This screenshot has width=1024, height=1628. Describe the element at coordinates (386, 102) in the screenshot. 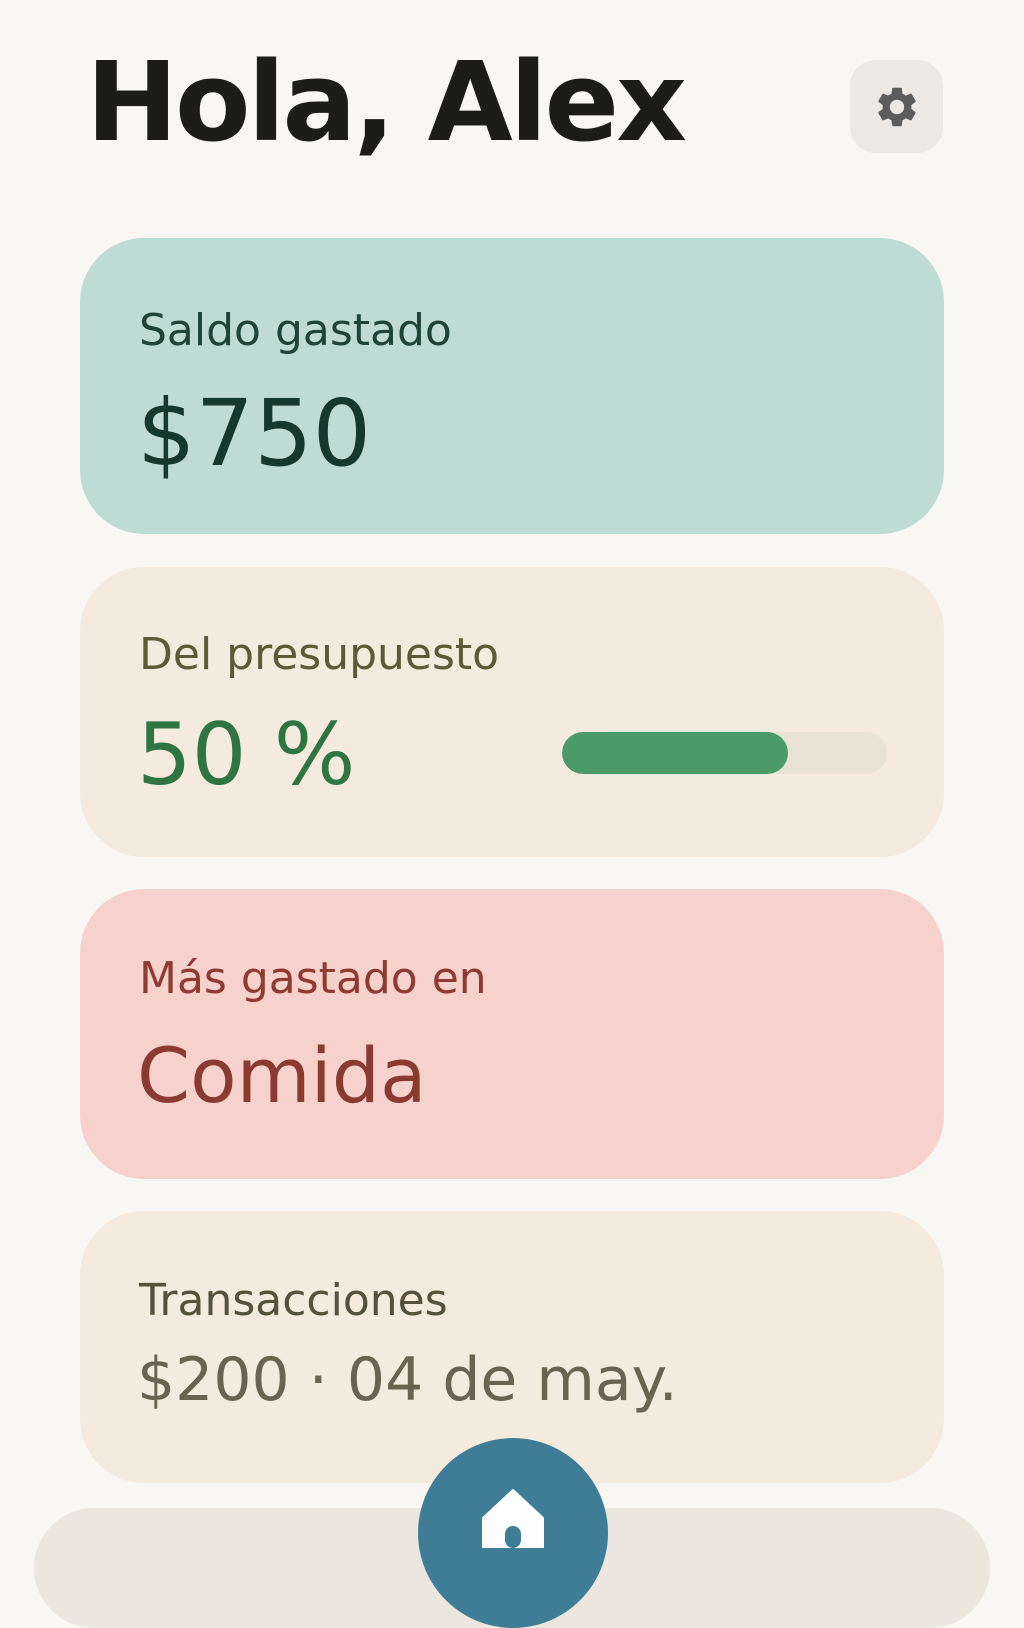

I see `page-title: Hola, Alex` at that location.